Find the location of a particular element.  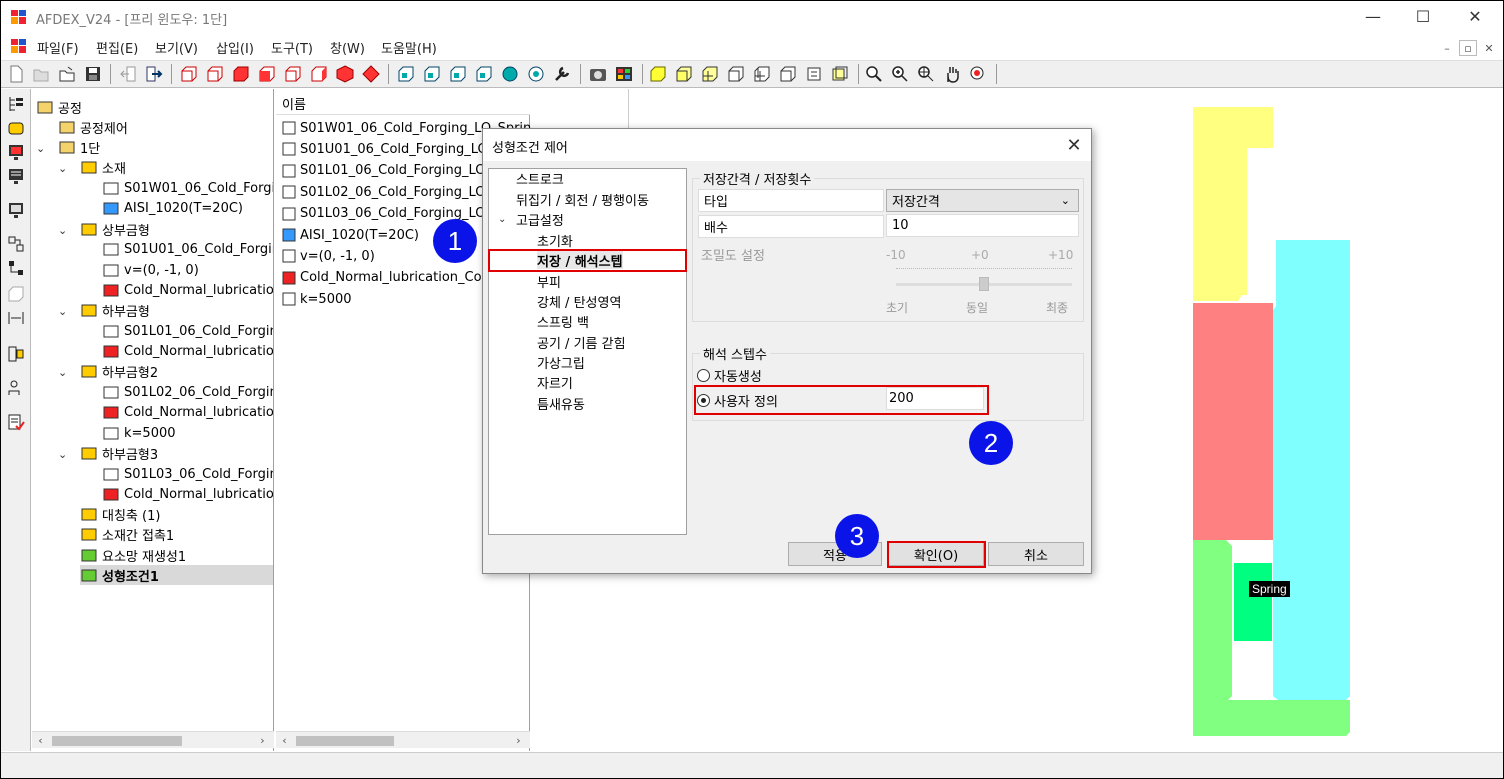

nav-rigid-elastic: 강체 / 탄성영역 is located at coordinates (579, 301).